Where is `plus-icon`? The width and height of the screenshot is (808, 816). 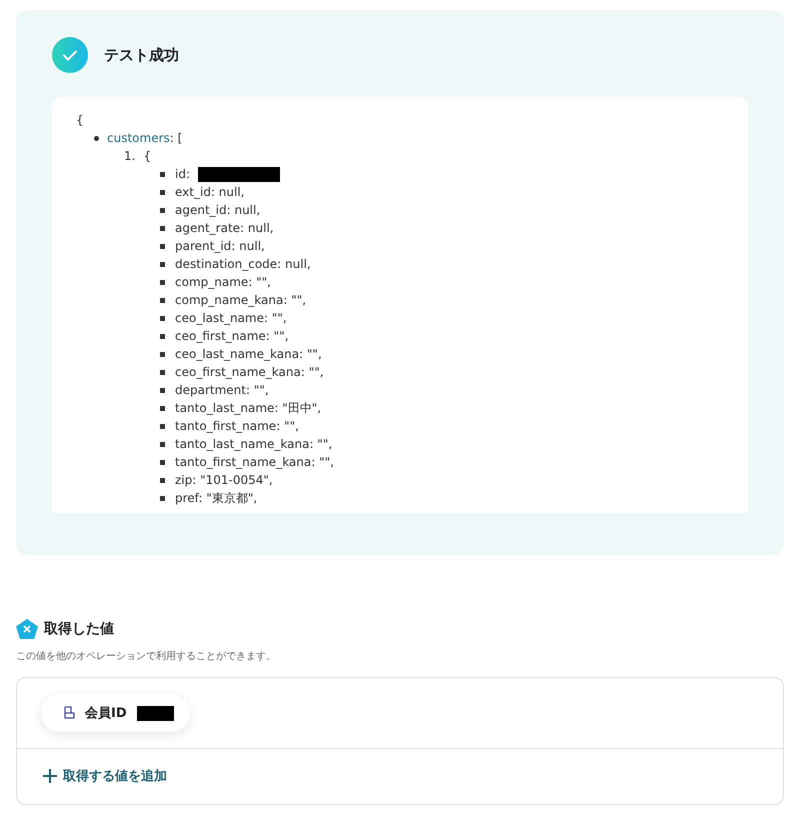
plus-icon is located at coordinates (50, 776).